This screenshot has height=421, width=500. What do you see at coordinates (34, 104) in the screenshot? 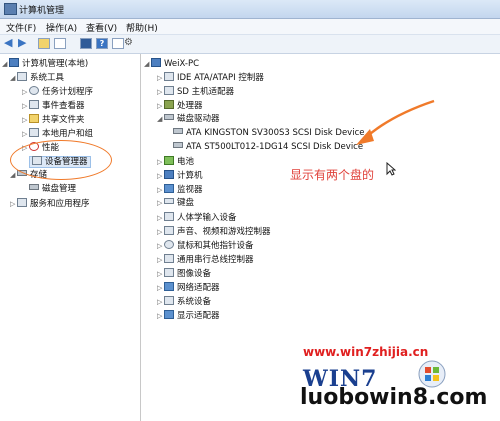
I see `event-viewer-icon` at bounding box center [34, 104].